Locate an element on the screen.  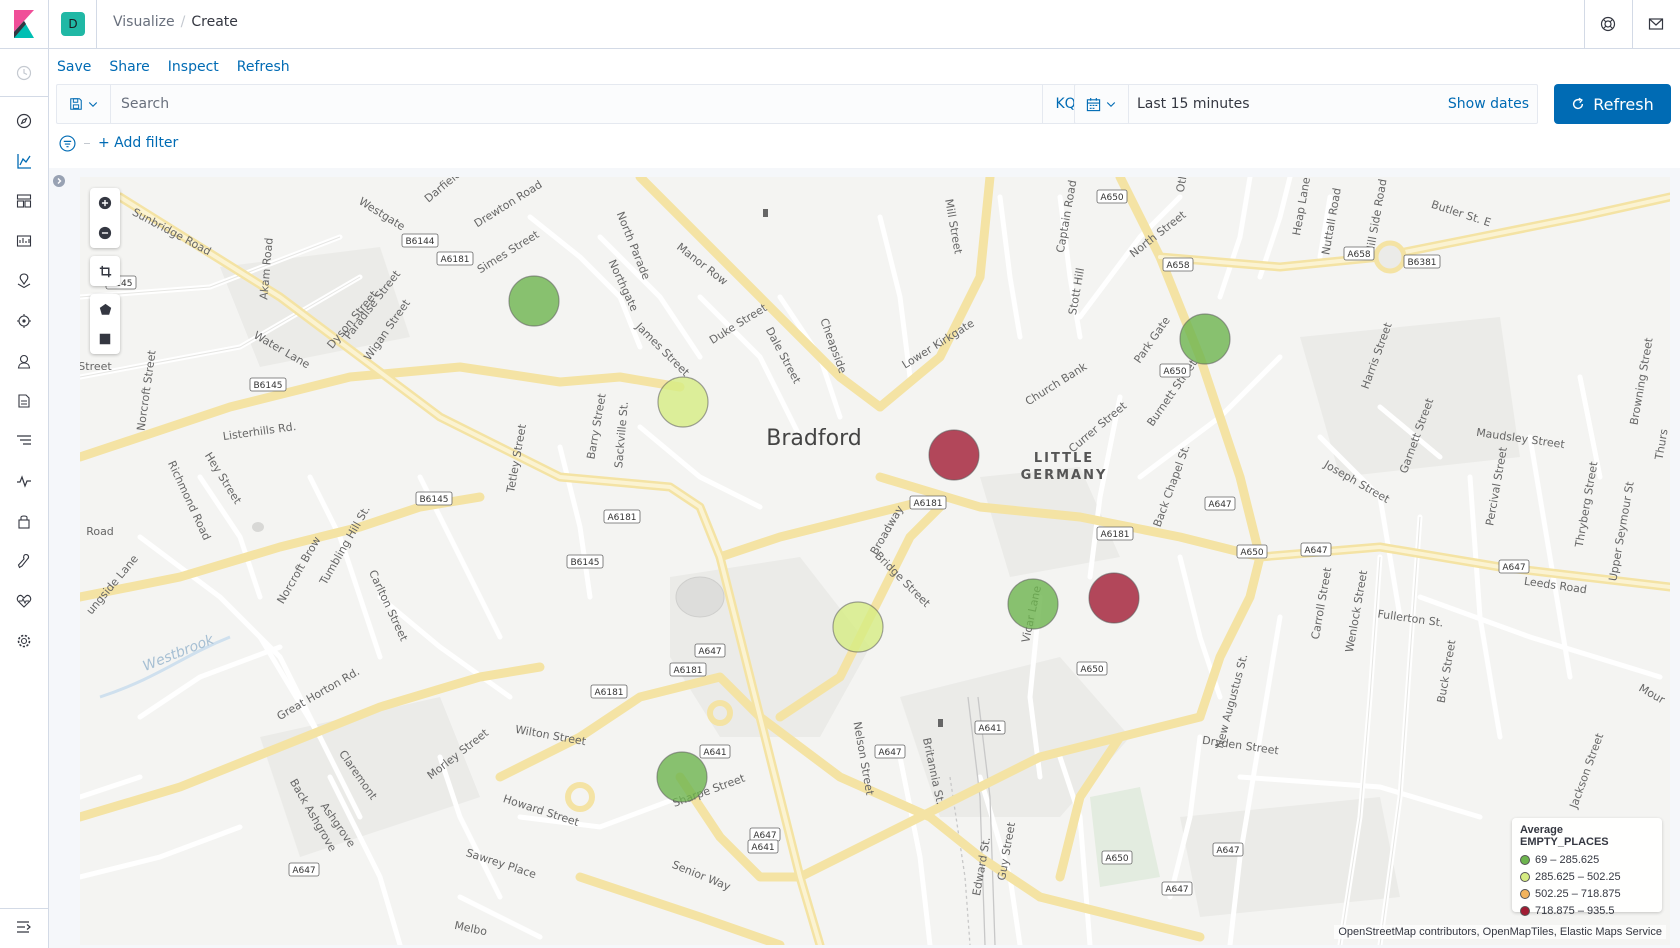
road-shield-label: A658 is located at coordinates (1178, 266).